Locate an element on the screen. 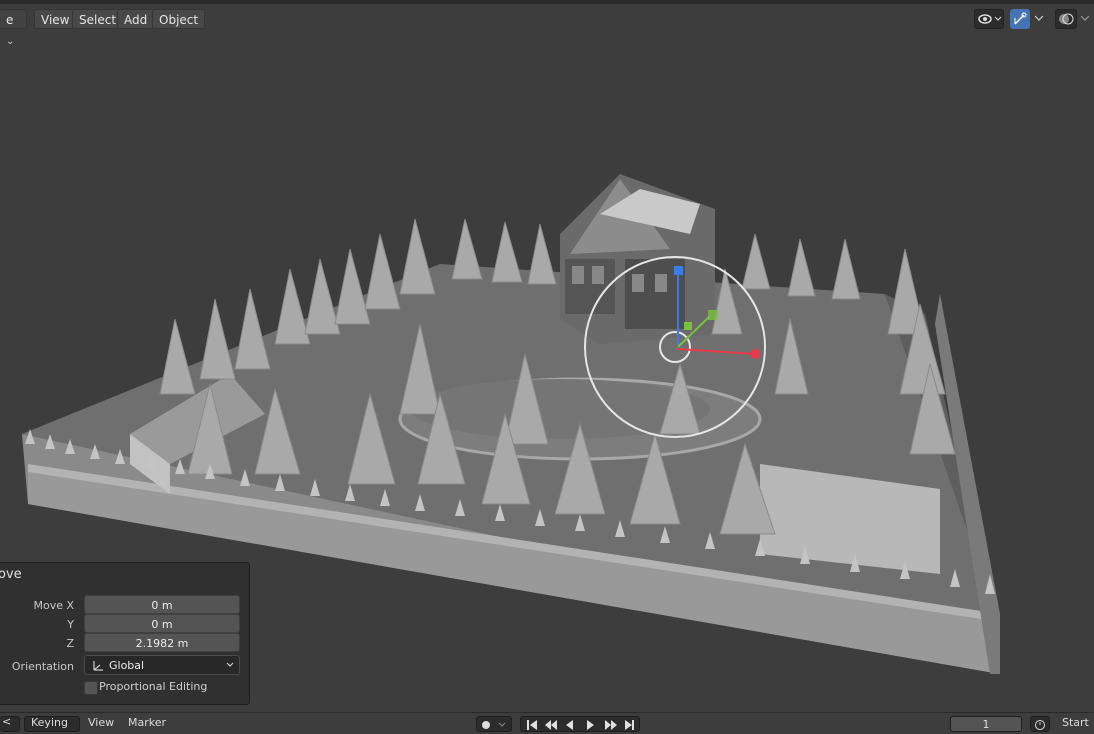  proportional-editing-label: Proportional Editing is located at coordinates (153, 686).